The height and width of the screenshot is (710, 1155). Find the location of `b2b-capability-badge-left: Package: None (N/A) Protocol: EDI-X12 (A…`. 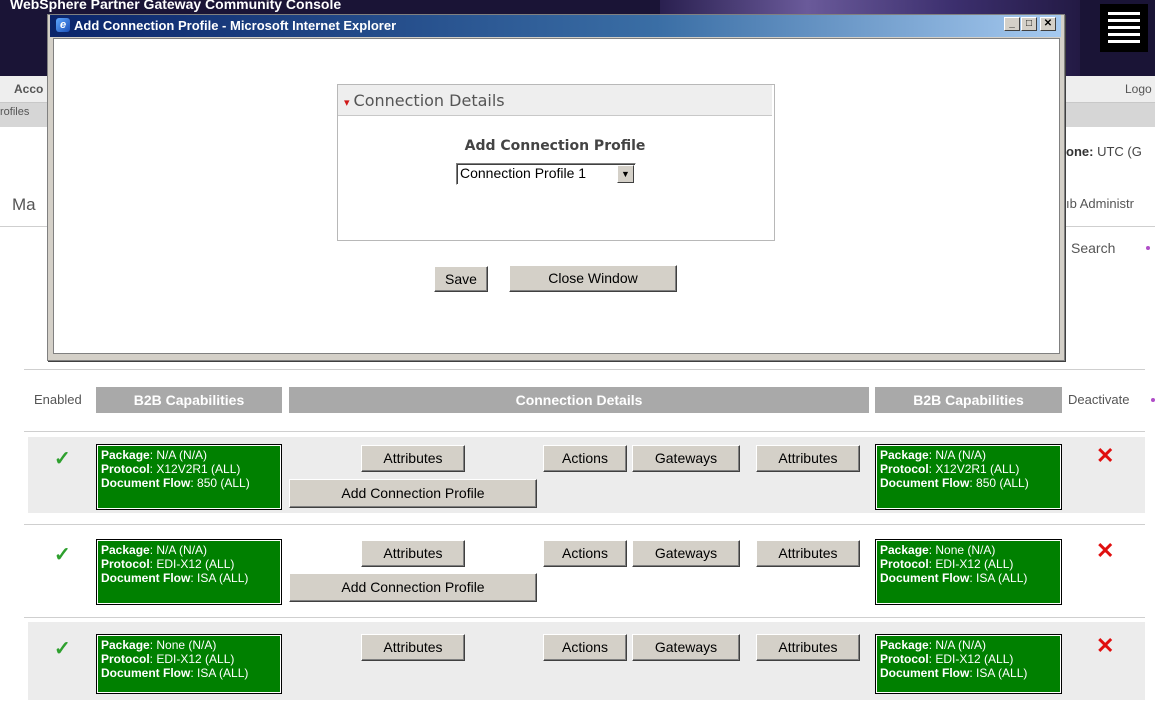

b2b-capability-badge-left: Package: None (N/A) Protocol: EDI-X12 (A… is located at coordinates (189, 664).